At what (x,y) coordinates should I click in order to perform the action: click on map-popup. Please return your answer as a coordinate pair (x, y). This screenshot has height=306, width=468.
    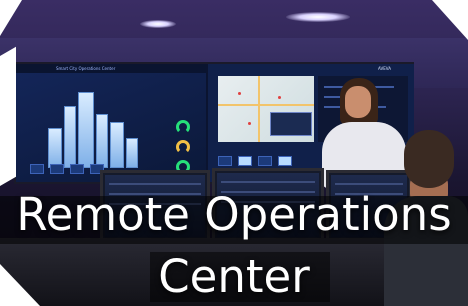
    Looking at the image, I should click on (291, 124).